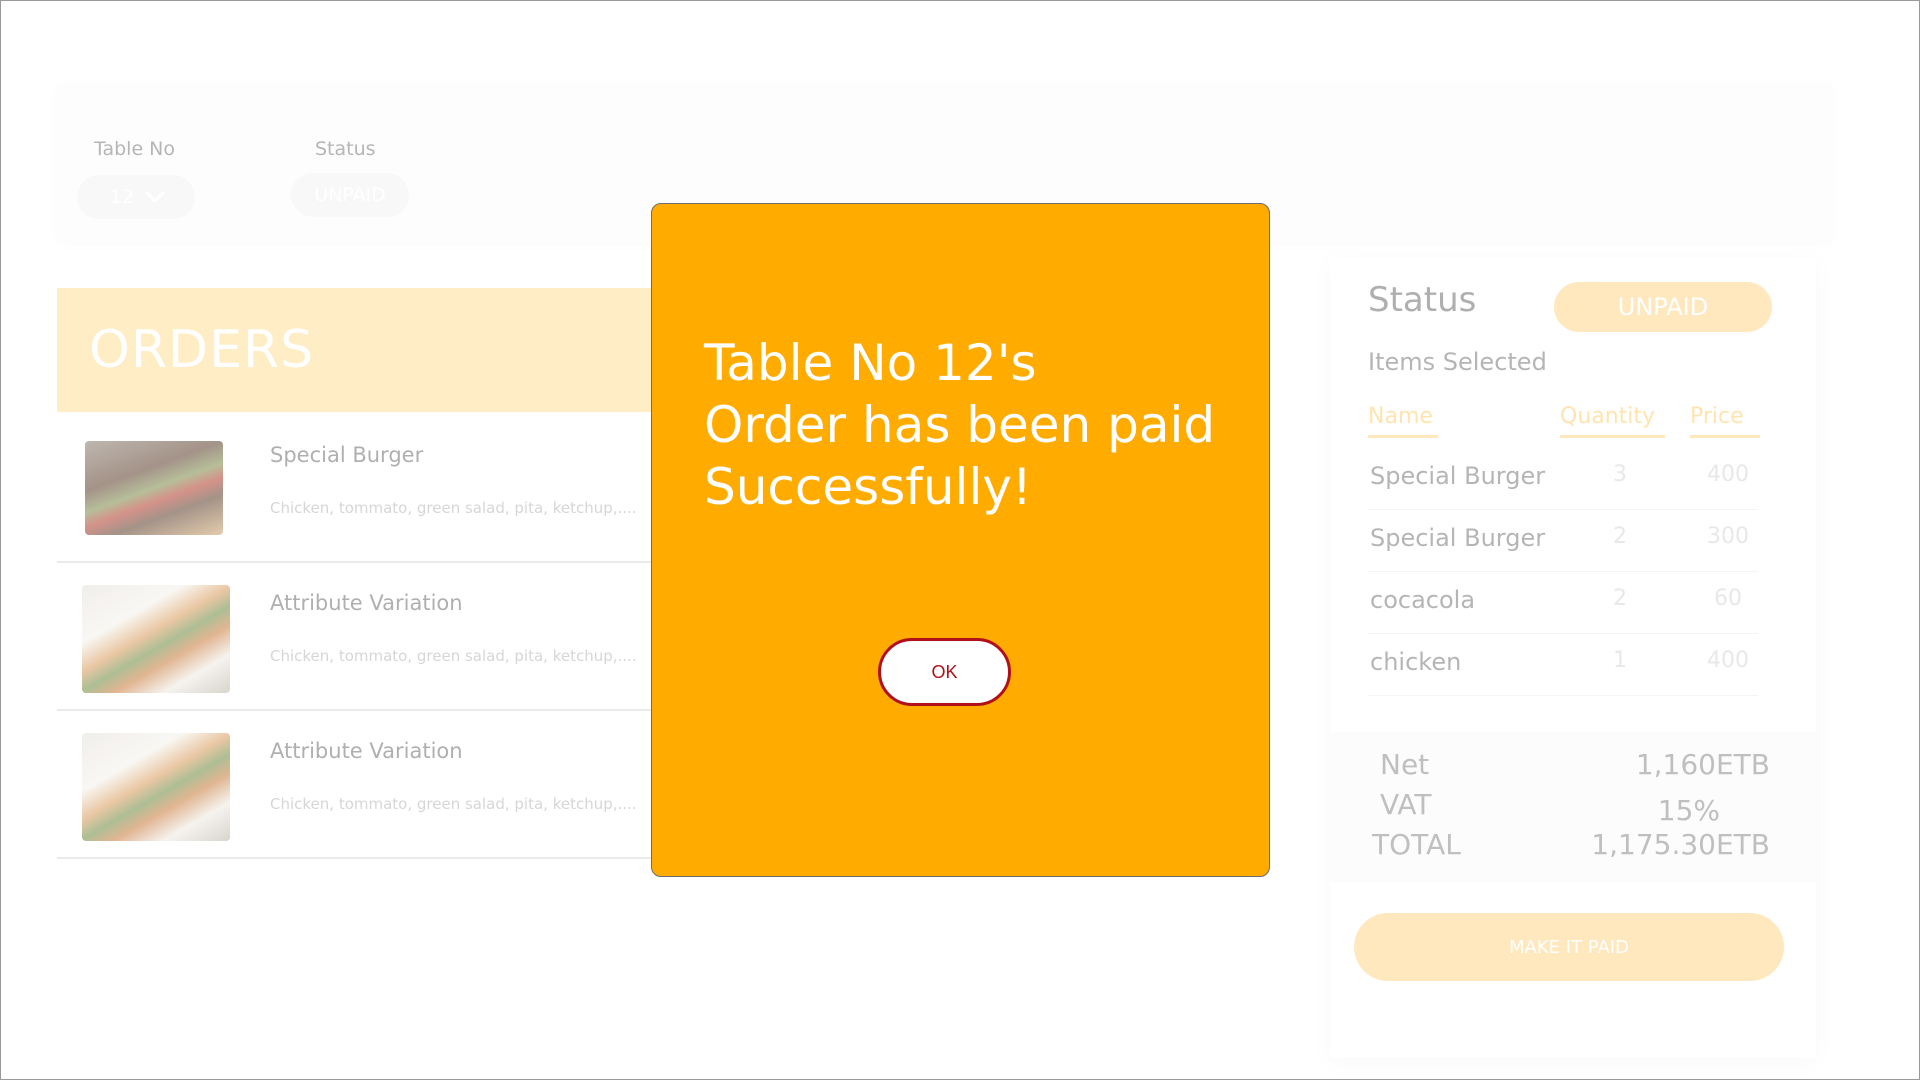 Image resolution: width=1920 pixels, height=1080 pixels. What do you see at coordinates (1416, 844) in the screenshot?
I see `total-label: TOTAL` at bounding box center [1416, 844].